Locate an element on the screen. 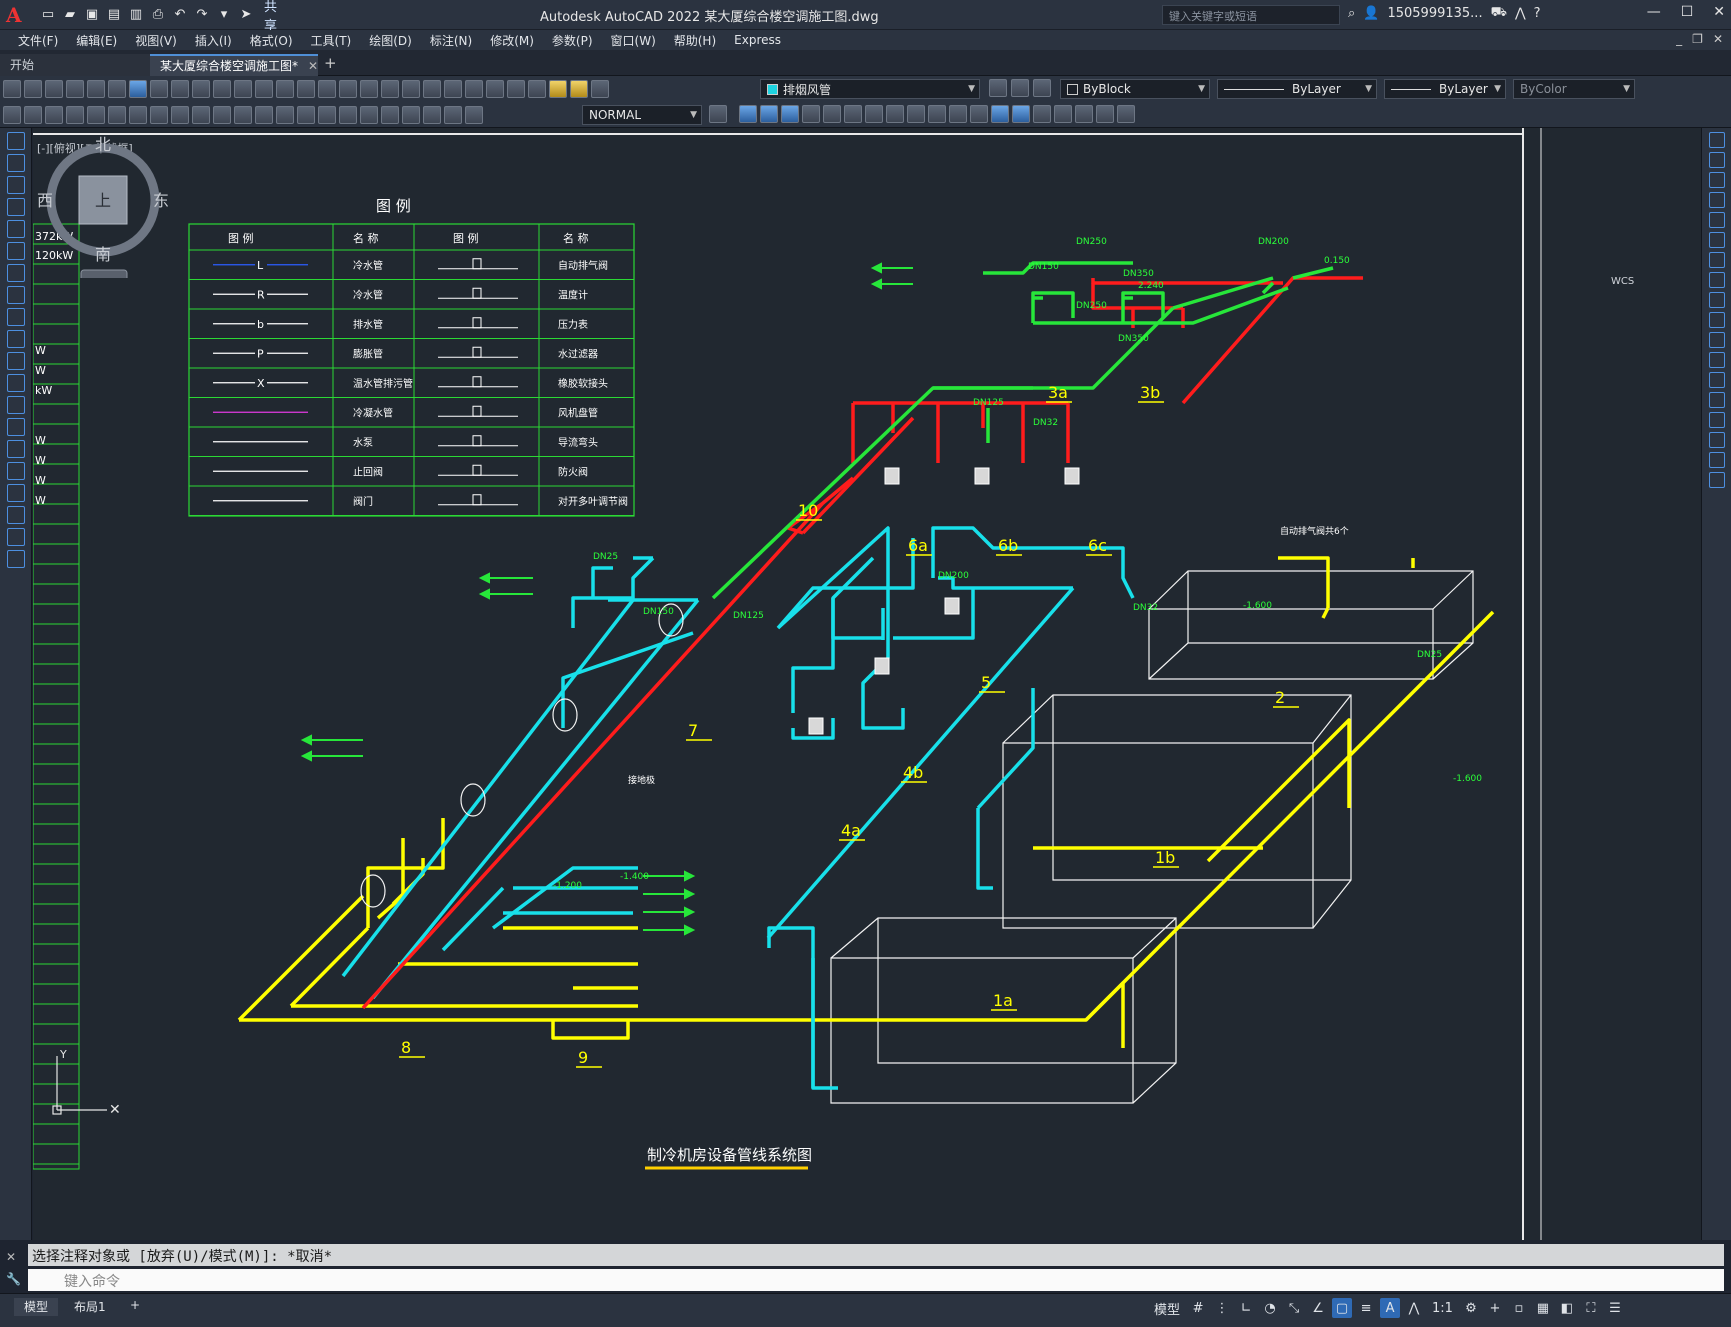 Image resolution: width=1731 pixels, height=1327 pixels. break-side-icon is located at coordinates (1717, 380).